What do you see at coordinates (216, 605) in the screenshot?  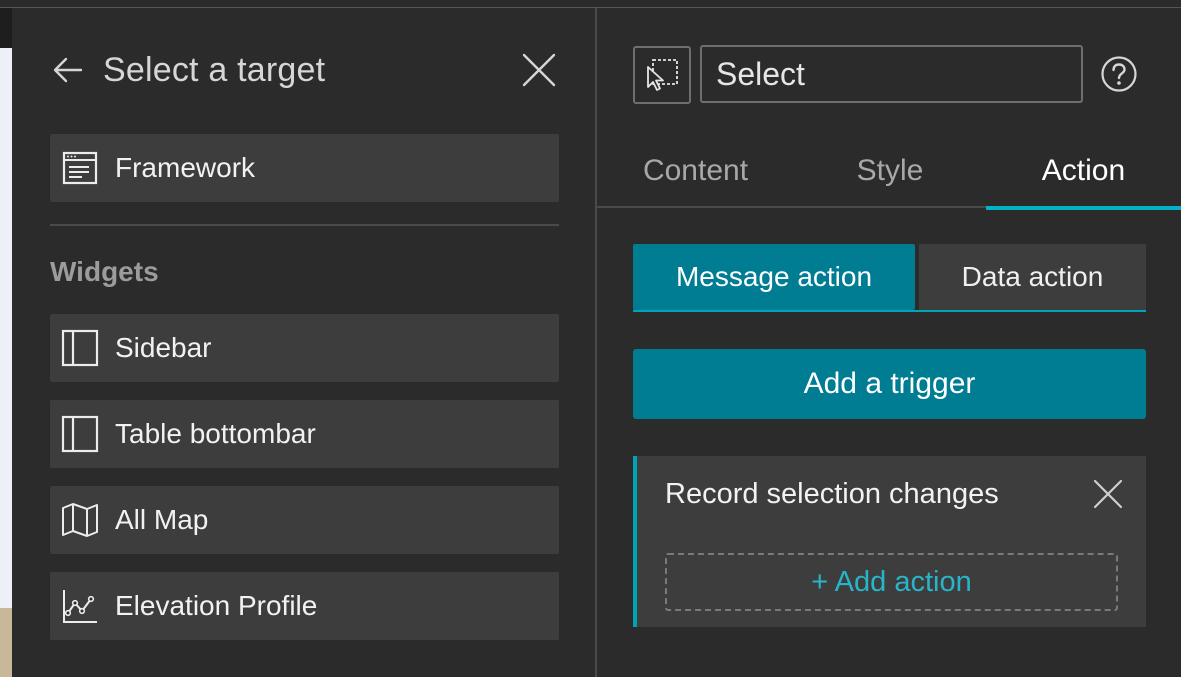 I see `target-item-label: Elevation Profile` at bounding box center [216, 605].